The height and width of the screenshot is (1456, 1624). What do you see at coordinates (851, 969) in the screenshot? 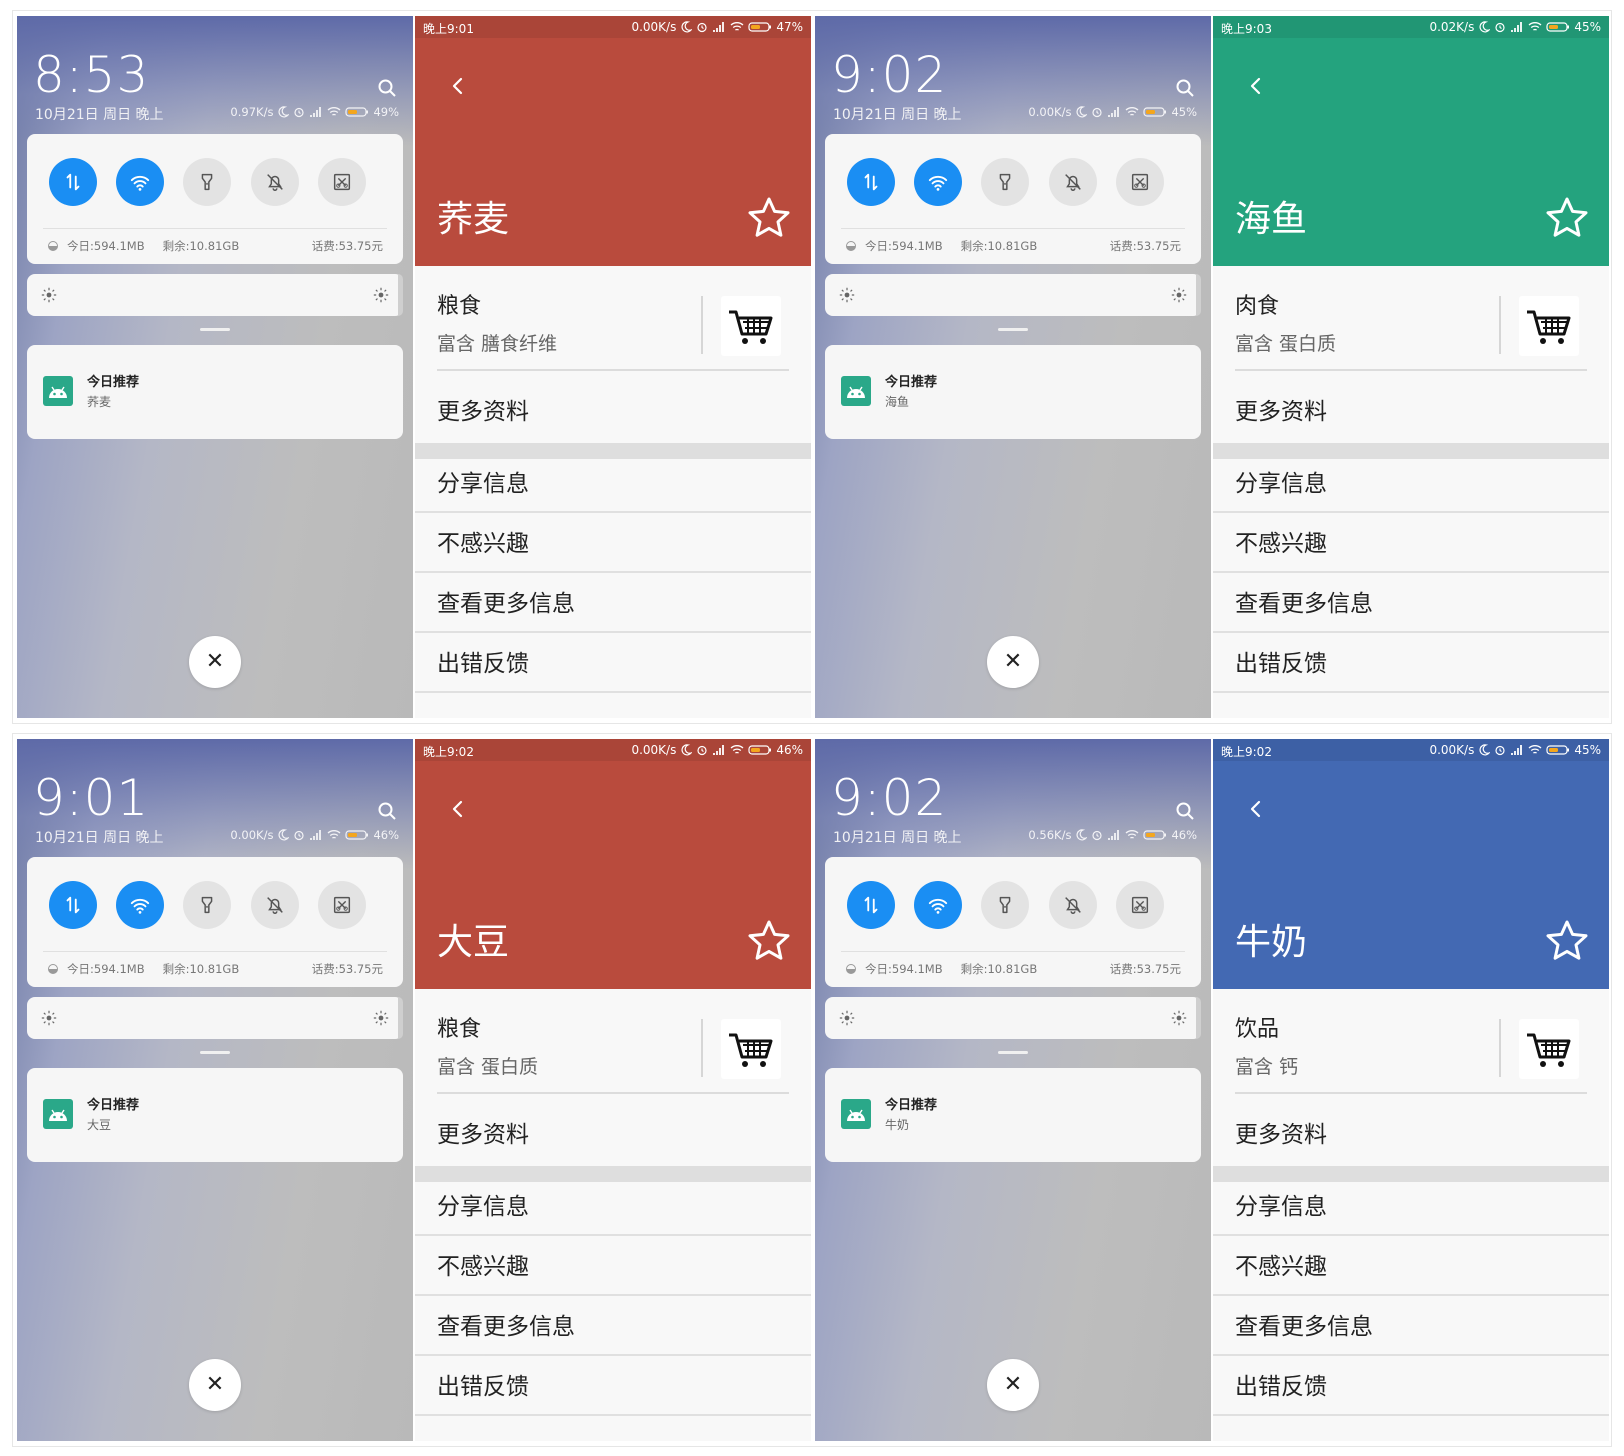
I see `data-usage-icon` at bounding box center [851, 969].